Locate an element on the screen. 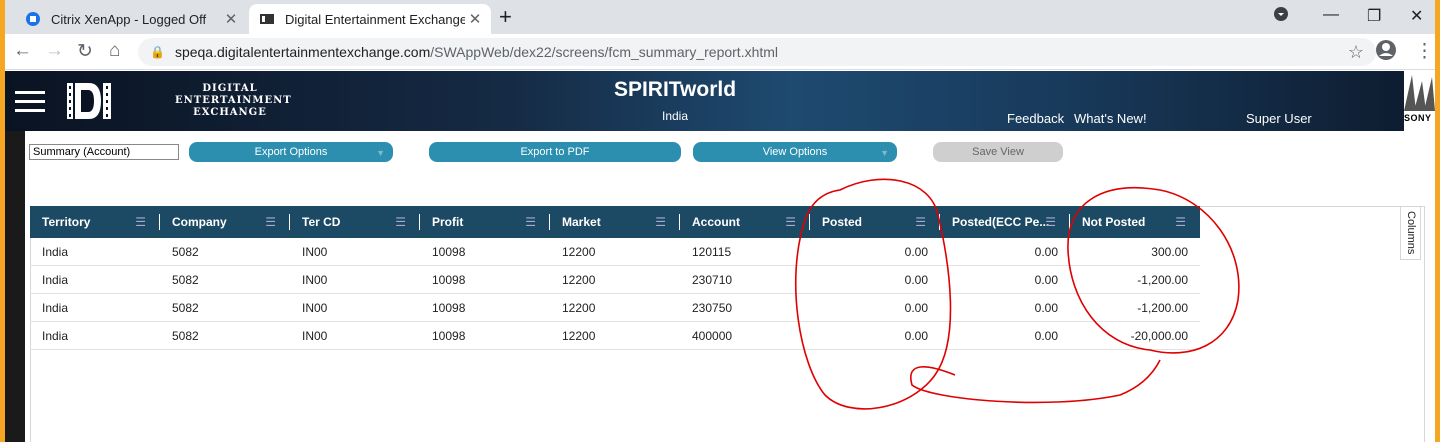 The height and width of the screenshot is (442, 1440). col-header-company: Company ☰ is located at coordinates (225, 222).